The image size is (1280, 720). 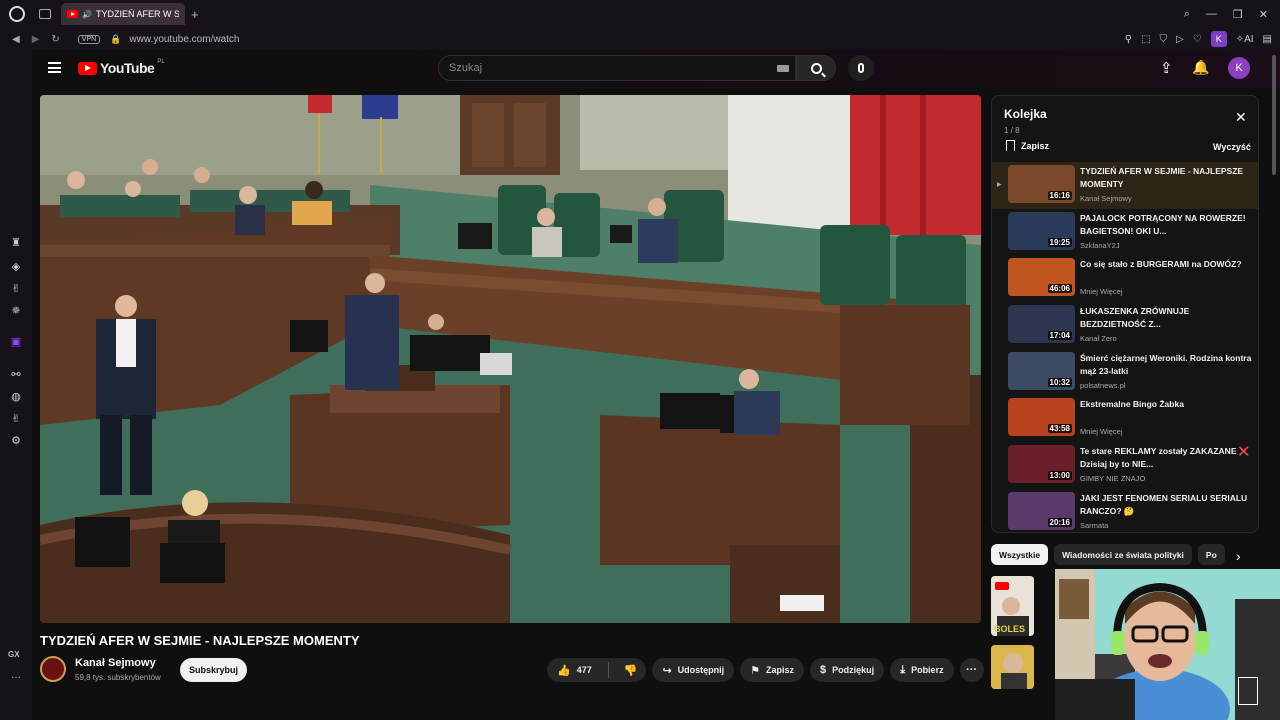 What do you see at coordinates (1218, 39) in the screenshot?
I see `profile-badge: K` at bounding box center [1218, 39].